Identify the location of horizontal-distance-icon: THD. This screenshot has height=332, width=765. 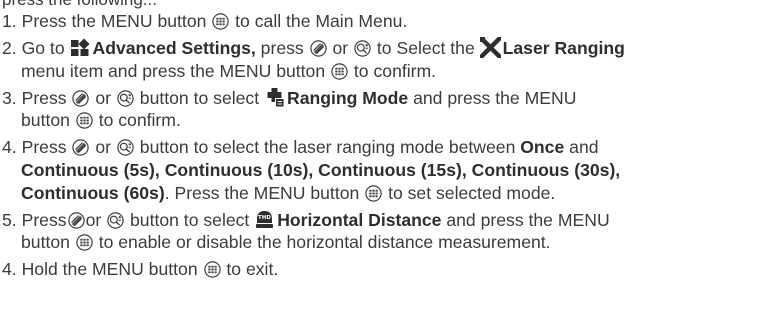
(264, 219).